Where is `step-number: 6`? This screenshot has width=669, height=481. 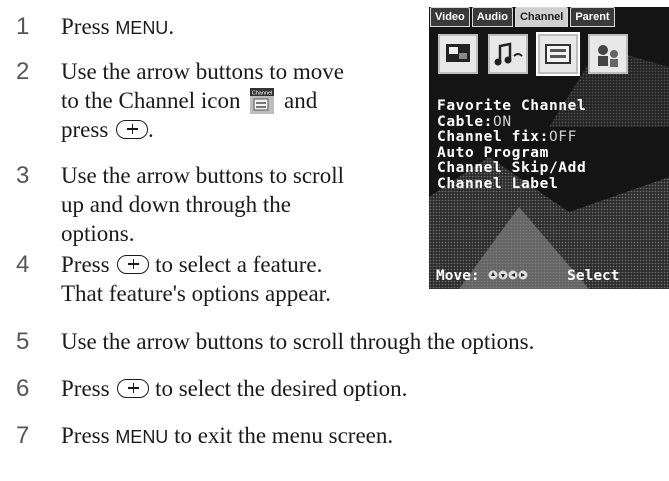
step-number: 6 is located at coordinates (23, 388).